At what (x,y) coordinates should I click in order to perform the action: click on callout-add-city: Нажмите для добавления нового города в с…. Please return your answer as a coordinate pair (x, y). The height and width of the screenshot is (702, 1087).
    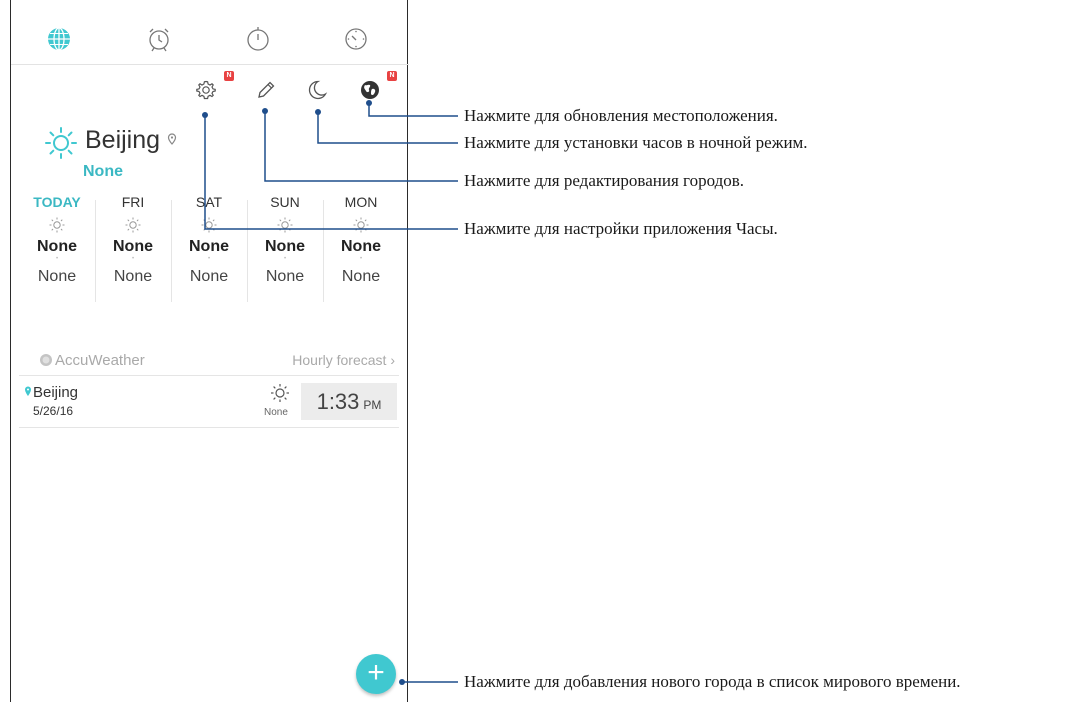
    Looking at the image, I should click on (712, 681).